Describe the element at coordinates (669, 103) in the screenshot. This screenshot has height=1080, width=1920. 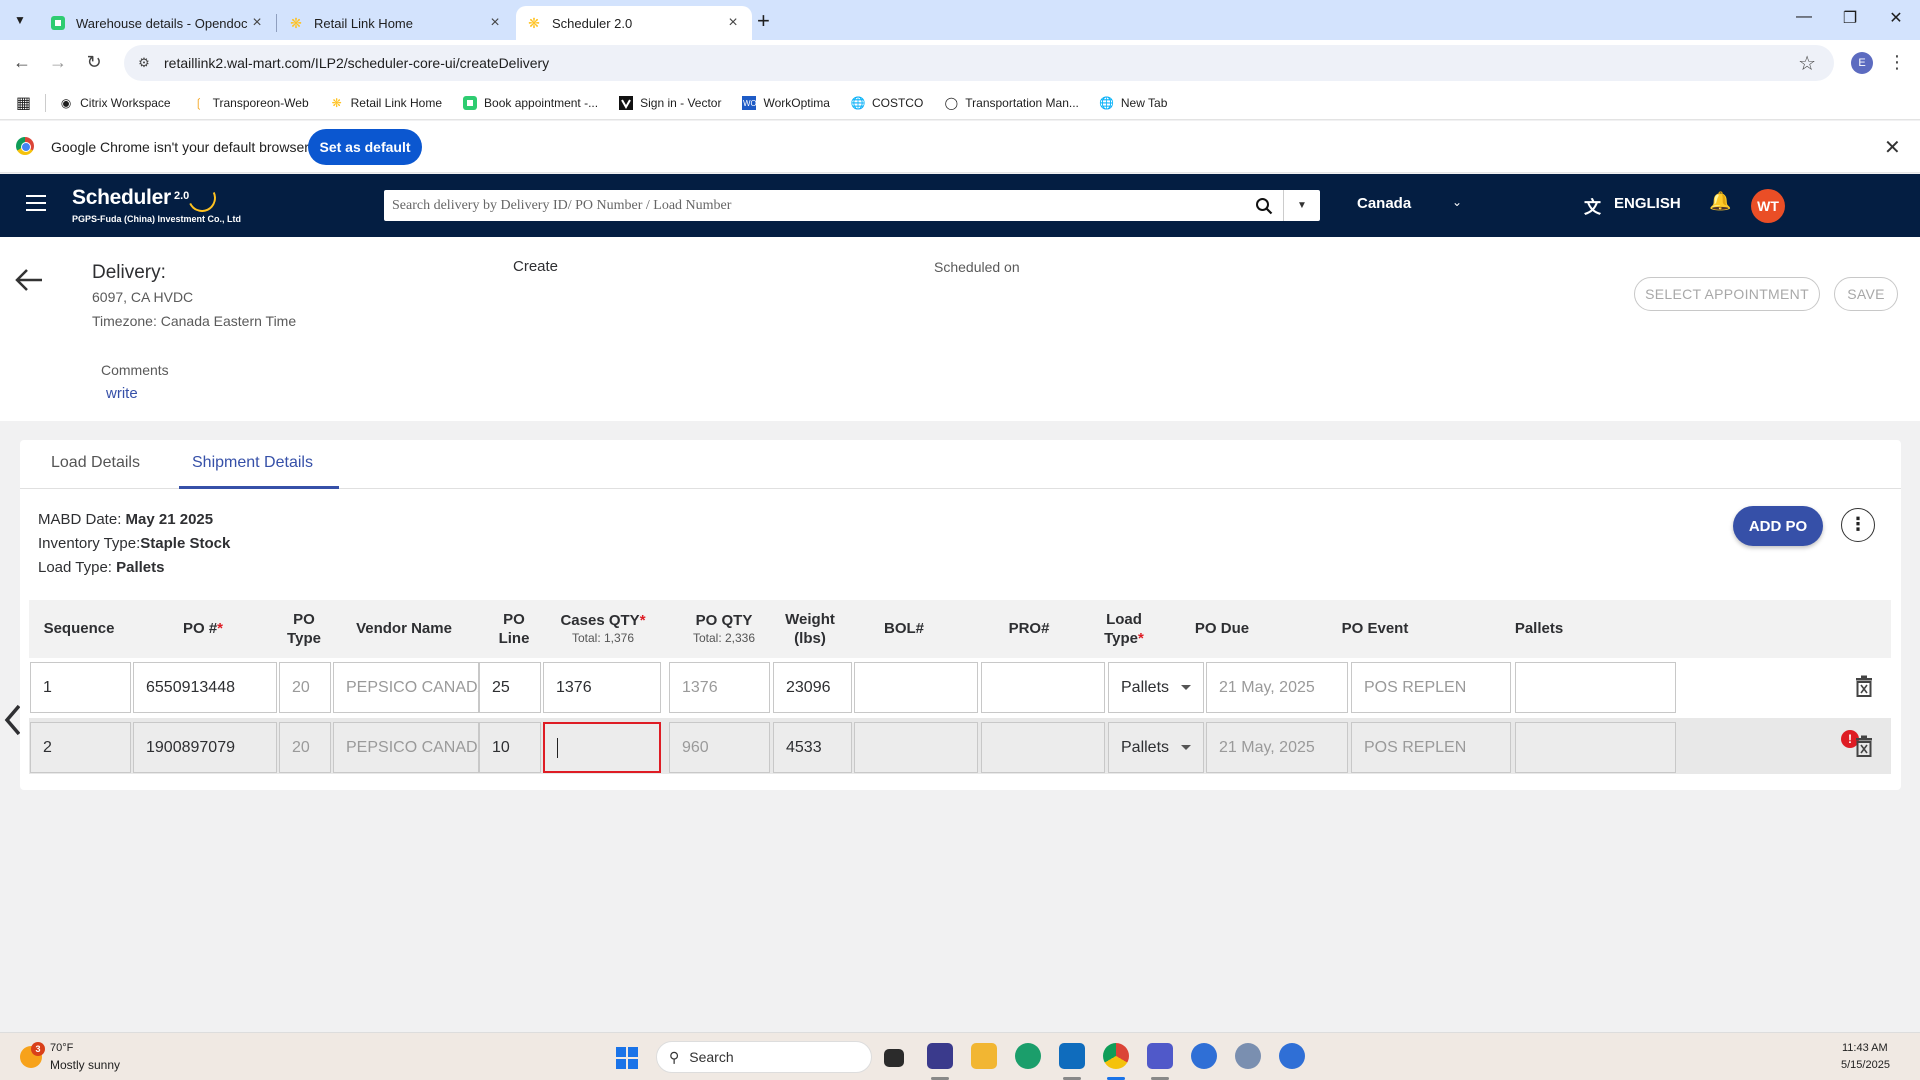
I see `bookmark-vector: Sign in - Vector` at that location.